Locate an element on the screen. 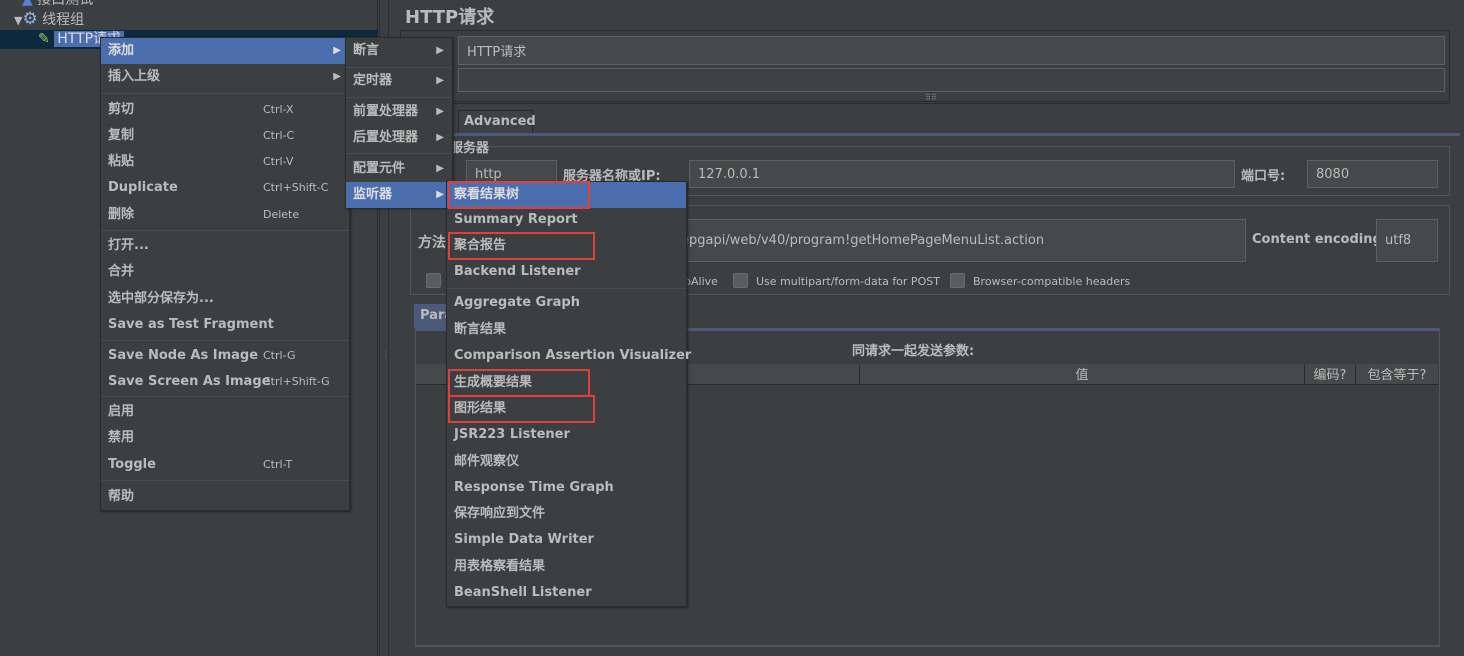 The width and height of the screenshot is (1464, 656). menu-item-label: 删除 is located at coordinates (121, 214).